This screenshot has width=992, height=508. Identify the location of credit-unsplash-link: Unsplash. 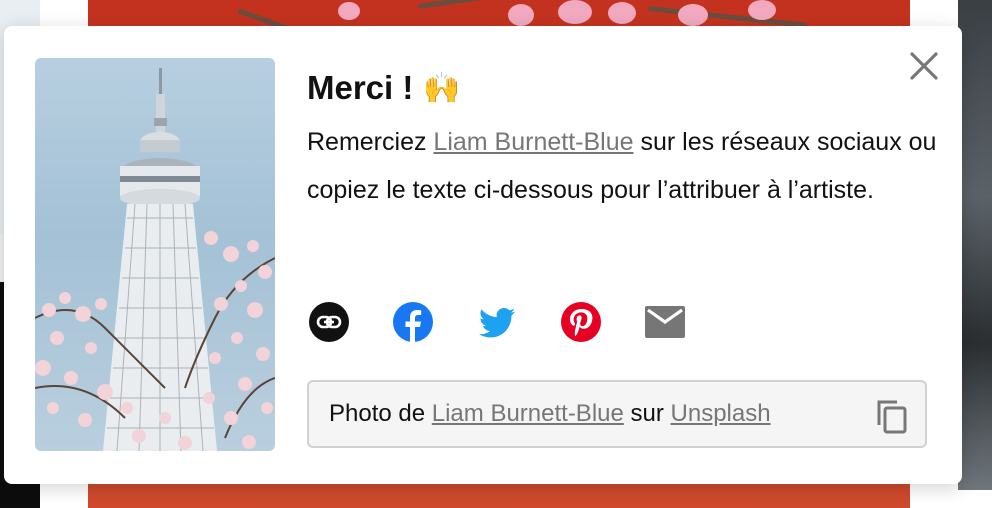
(721, 414).